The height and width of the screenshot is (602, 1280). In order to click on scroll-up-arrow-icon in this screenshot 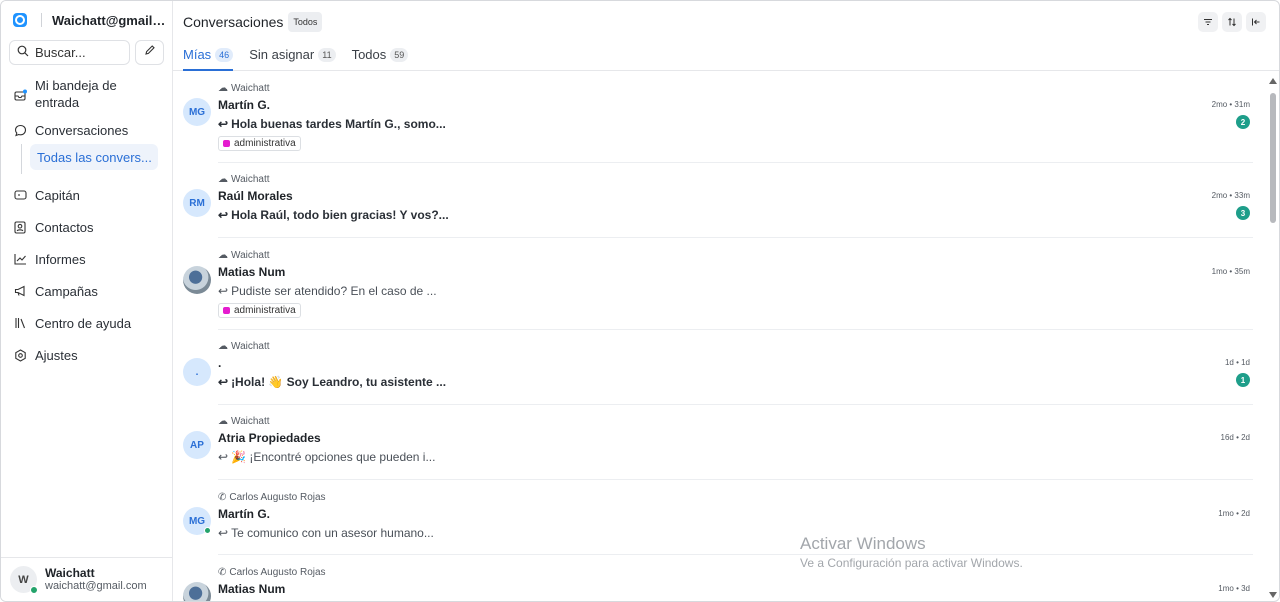, I will do `click(1273, 81)`.